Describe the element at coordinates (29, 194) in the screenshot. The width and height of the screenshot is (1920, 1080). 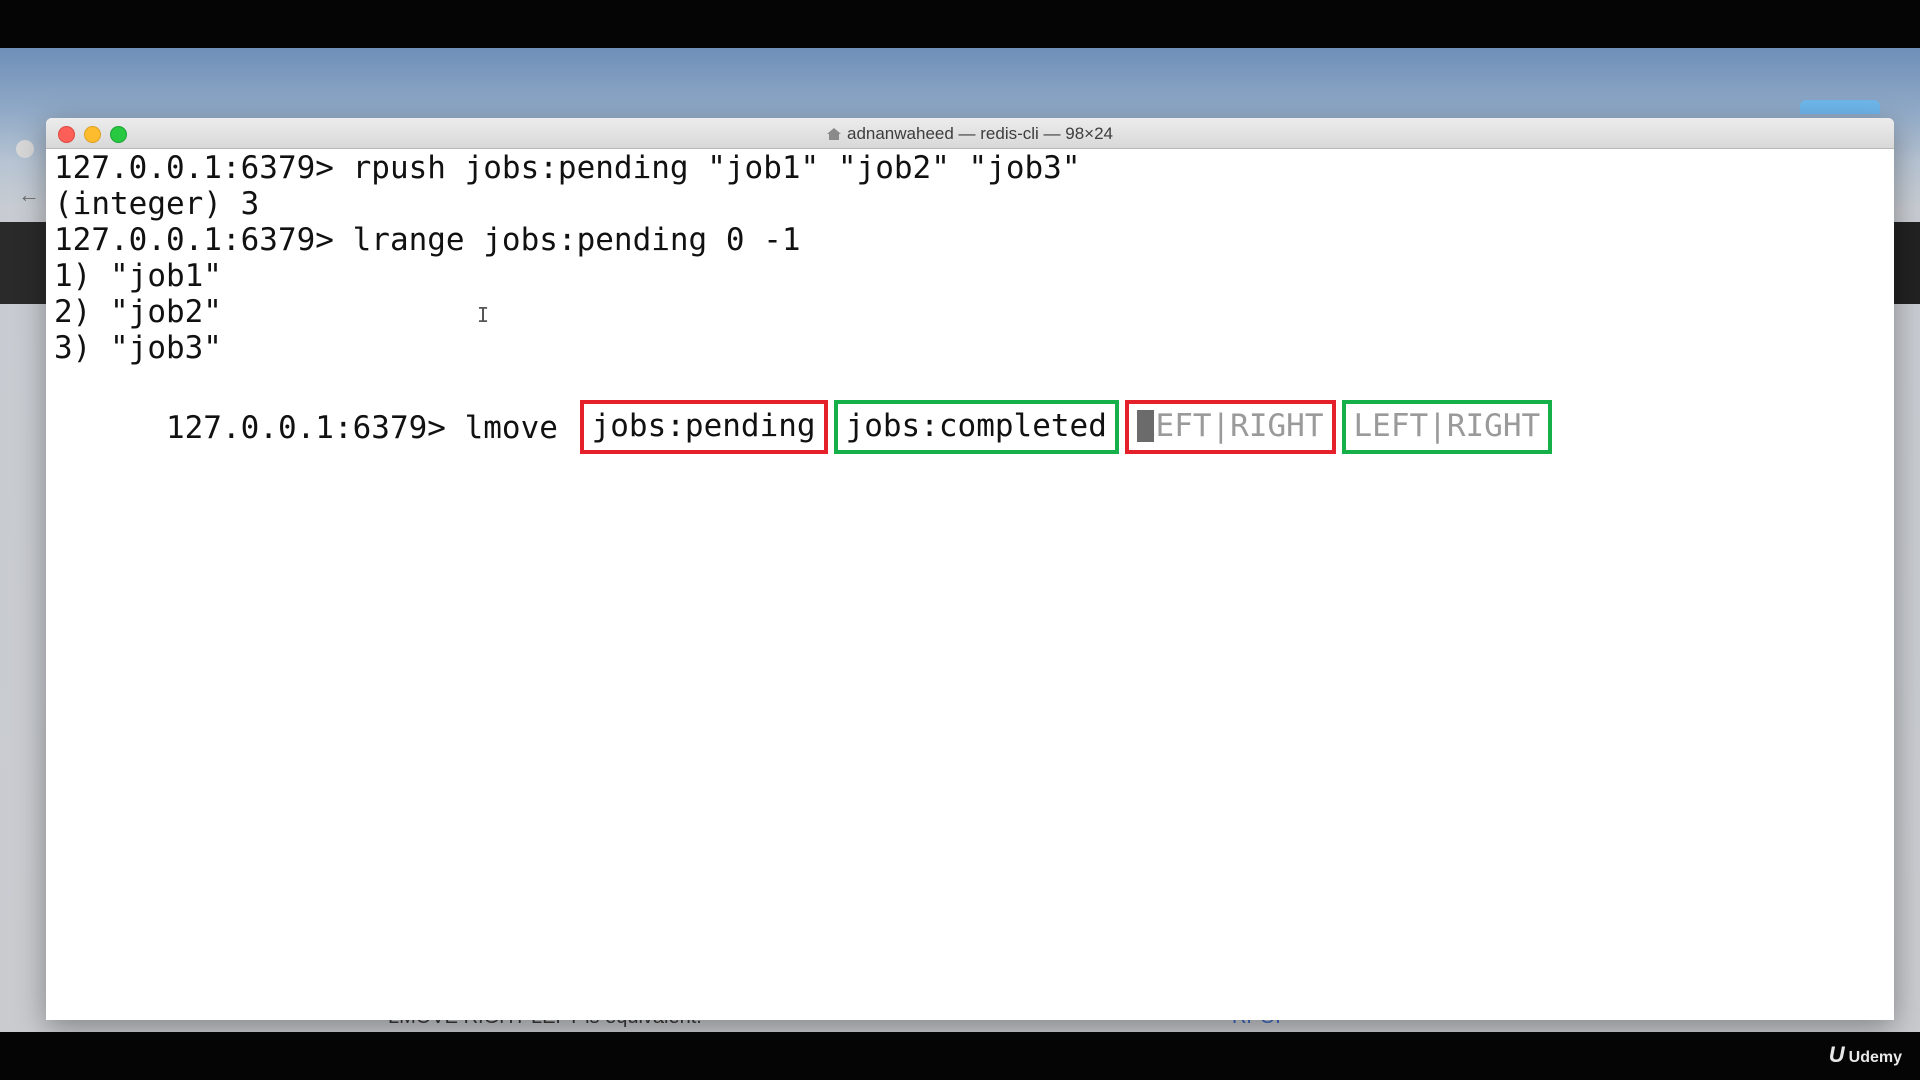
I see `back-arrow-icon: ←` at that location.